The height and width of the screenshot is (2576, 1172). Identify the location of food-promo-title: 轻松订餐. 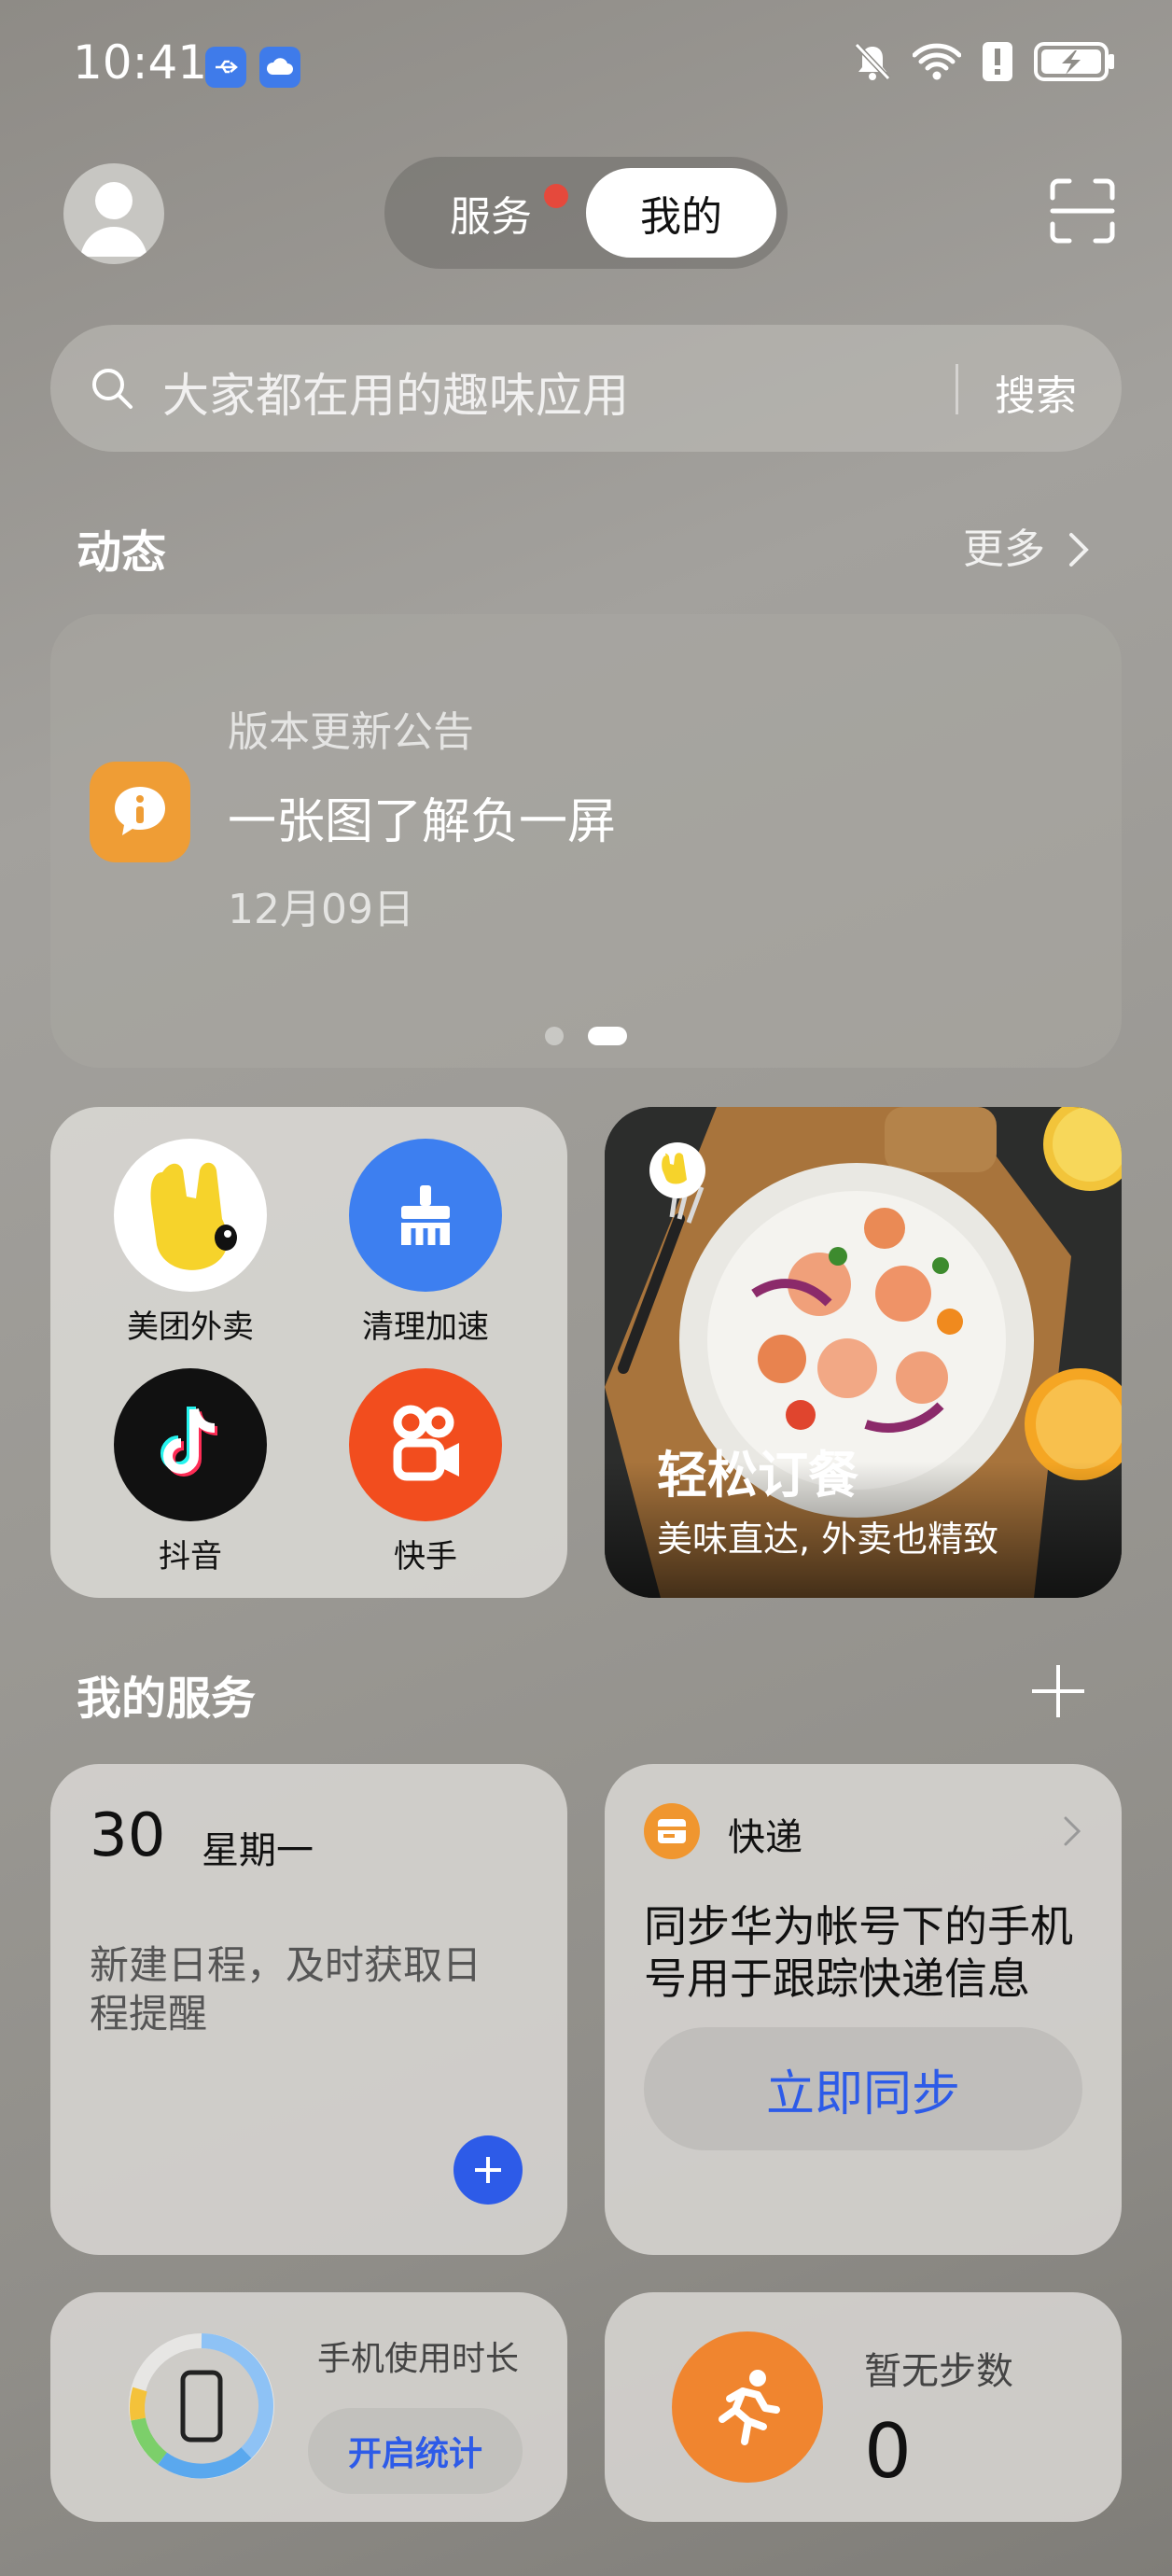
(757, 1475).